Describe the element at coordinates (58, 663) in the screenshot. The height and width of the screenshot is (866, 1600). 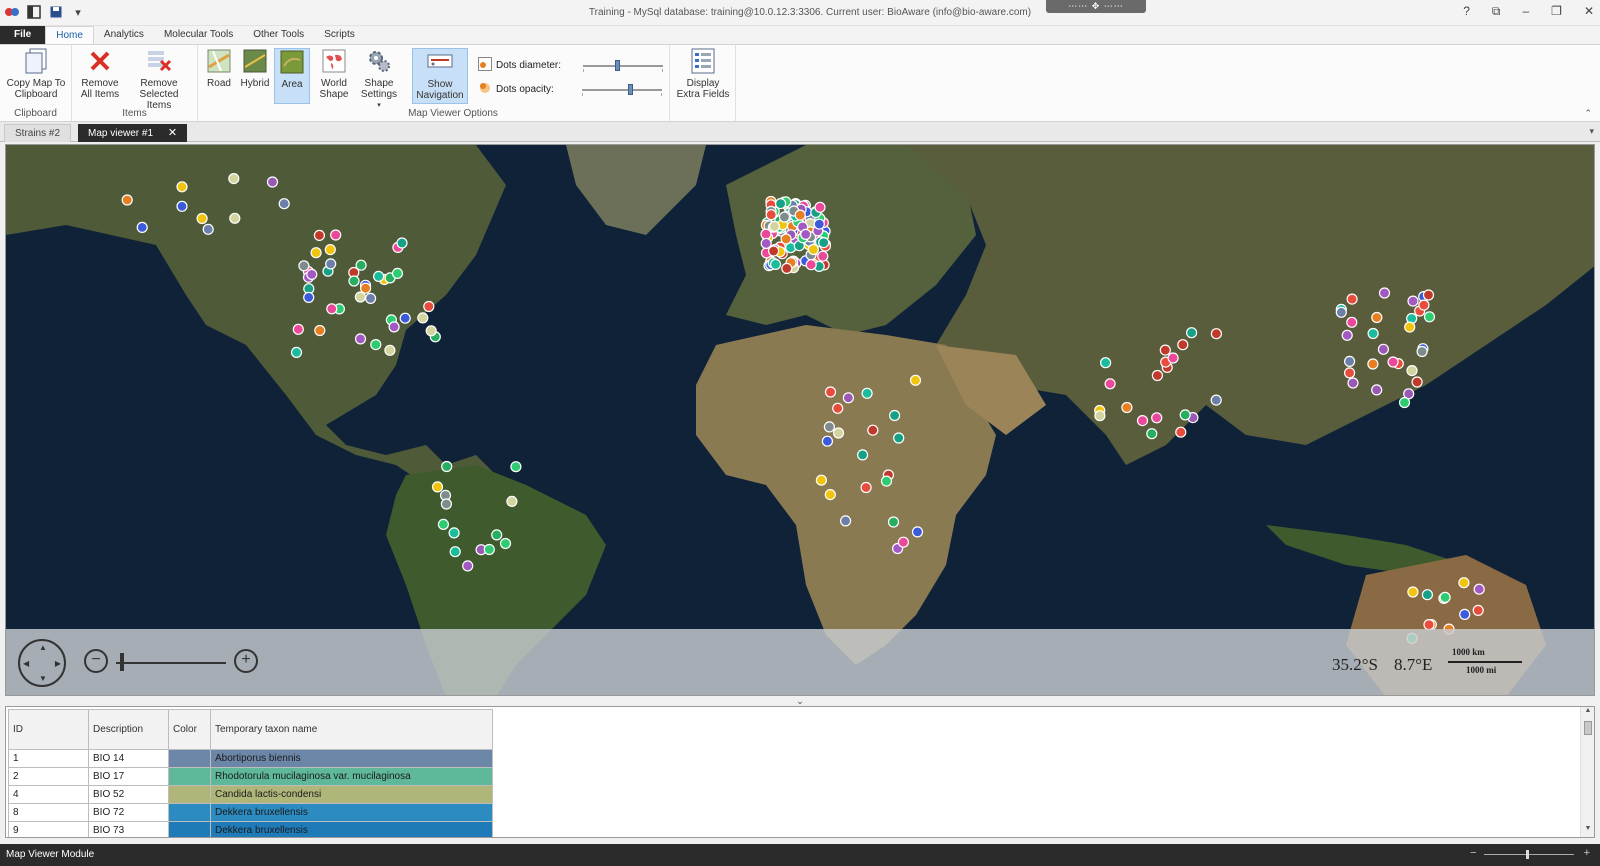
I see `pan-right-icon: ▶` at that location.